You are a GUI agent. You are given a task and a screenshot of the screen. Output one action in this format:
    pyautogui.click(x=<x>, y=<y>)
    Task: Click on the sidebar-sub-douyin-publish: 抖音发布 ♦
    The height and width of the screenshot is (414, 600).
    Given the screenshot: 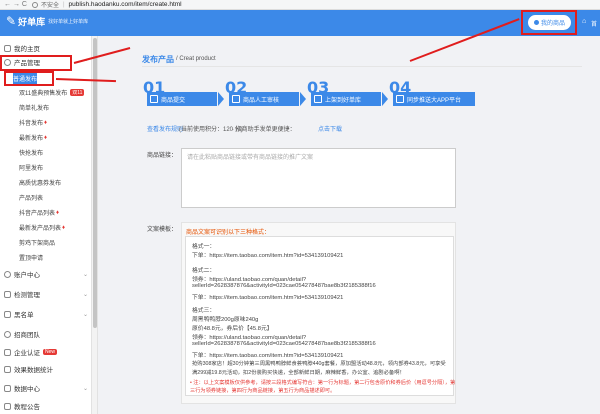 What is the action you would take?
    pyautogui.click(x=33, y=122)
    